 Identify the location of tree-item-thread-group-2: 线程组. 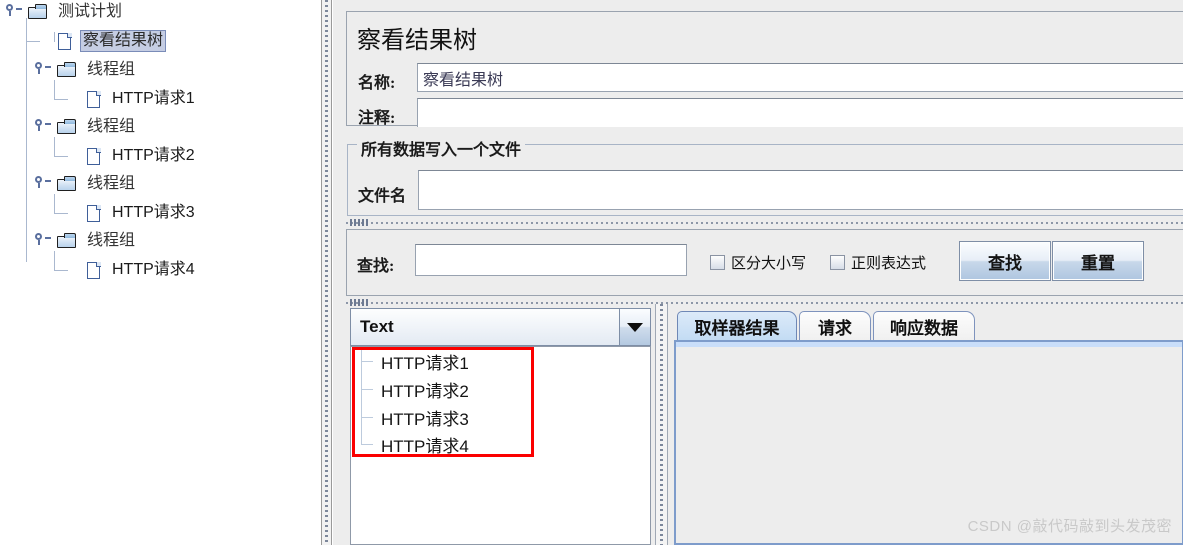
(97, 127).